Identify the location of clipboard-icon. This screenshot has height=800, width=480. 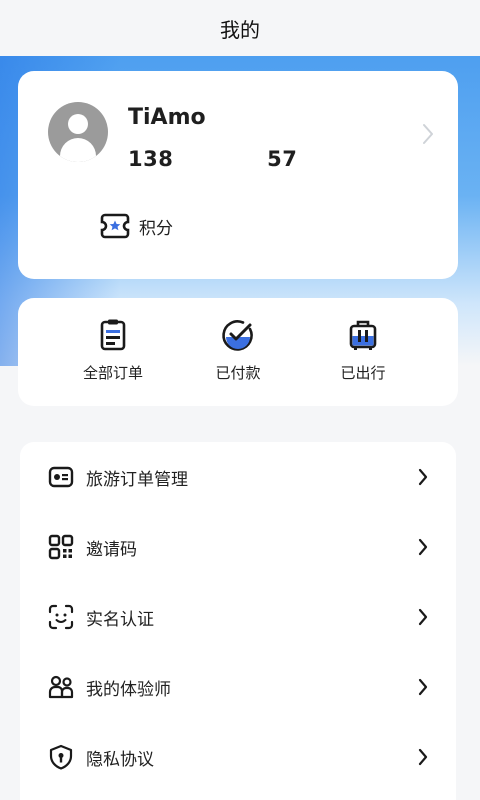
(113, 335).